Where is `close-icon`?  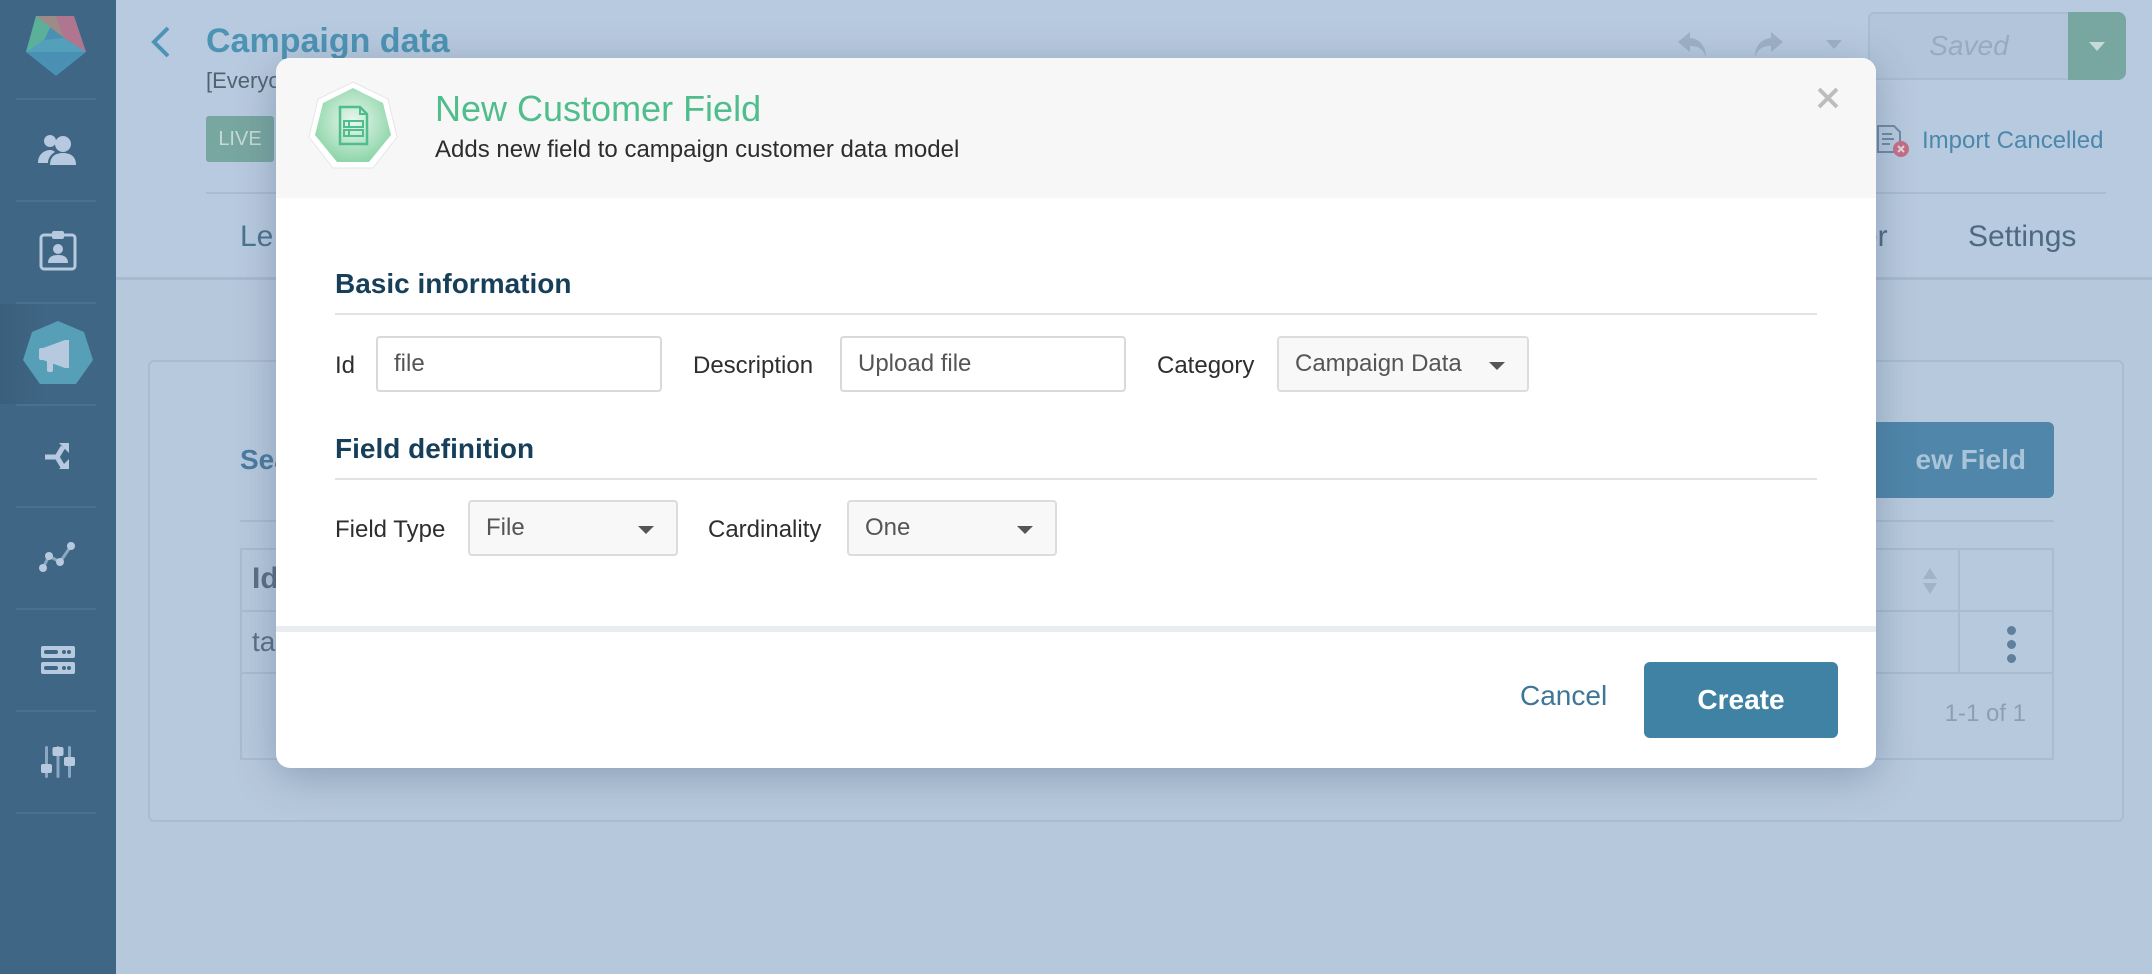 close-icon is located at coordinates (1828, 98).